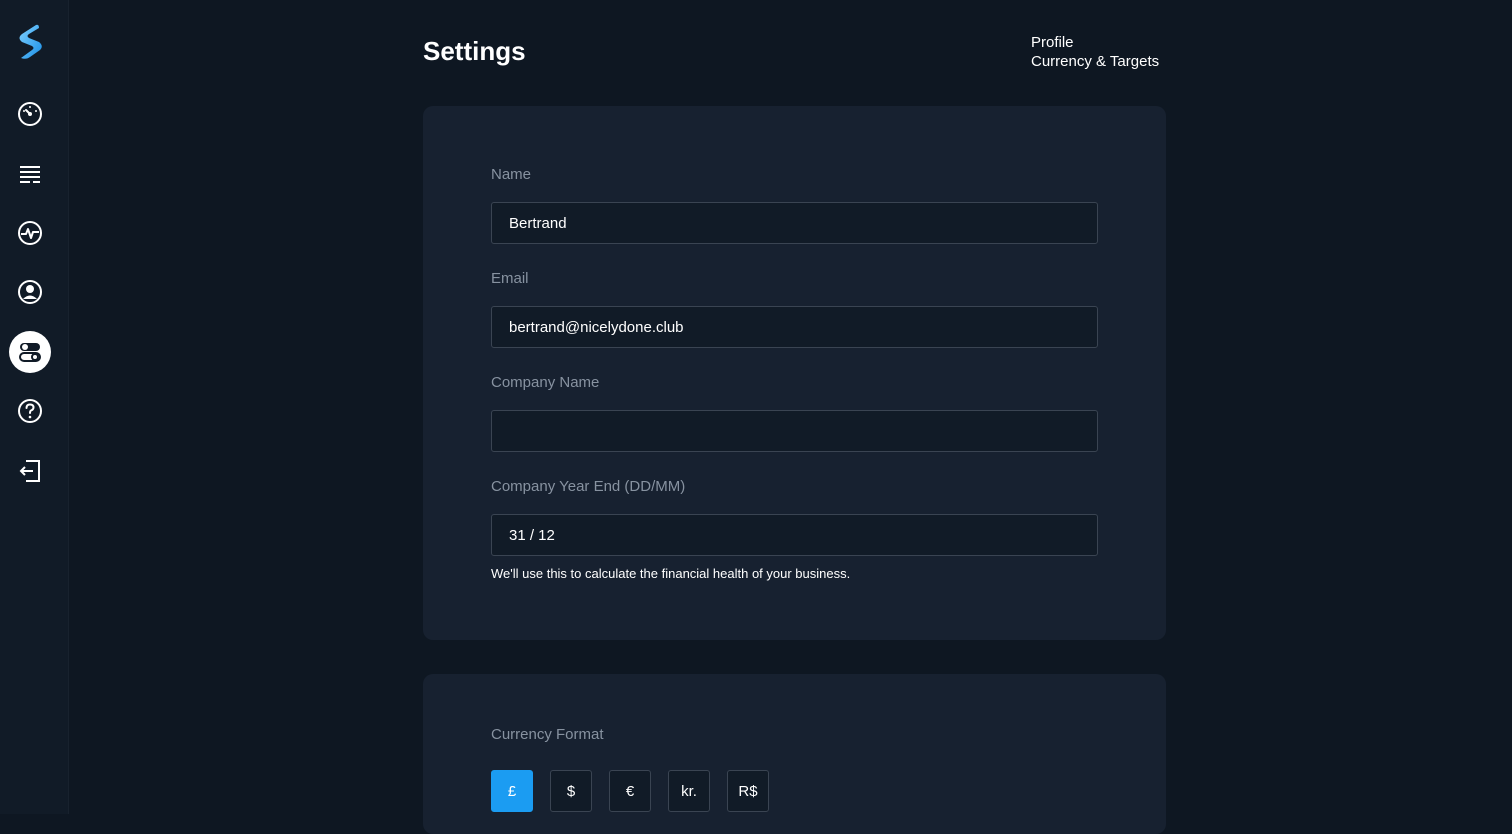 The image size is (1512, 834). I want to click on nav-profile, so click(30, 292).